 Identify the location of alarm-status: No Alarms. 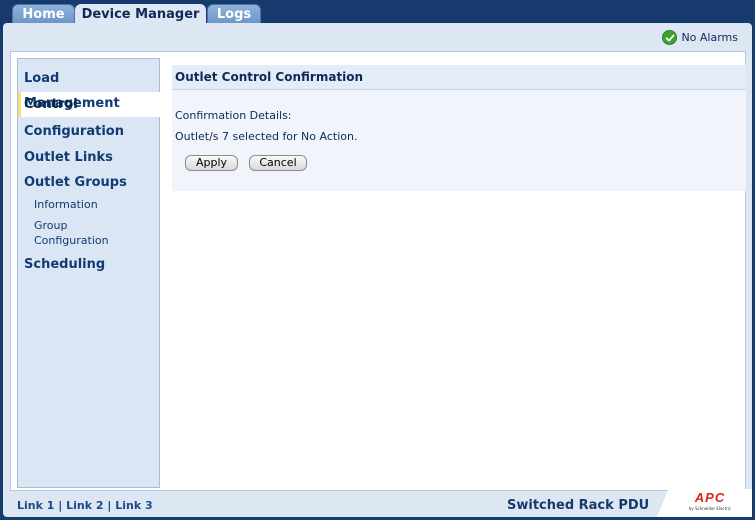
(700, 37).